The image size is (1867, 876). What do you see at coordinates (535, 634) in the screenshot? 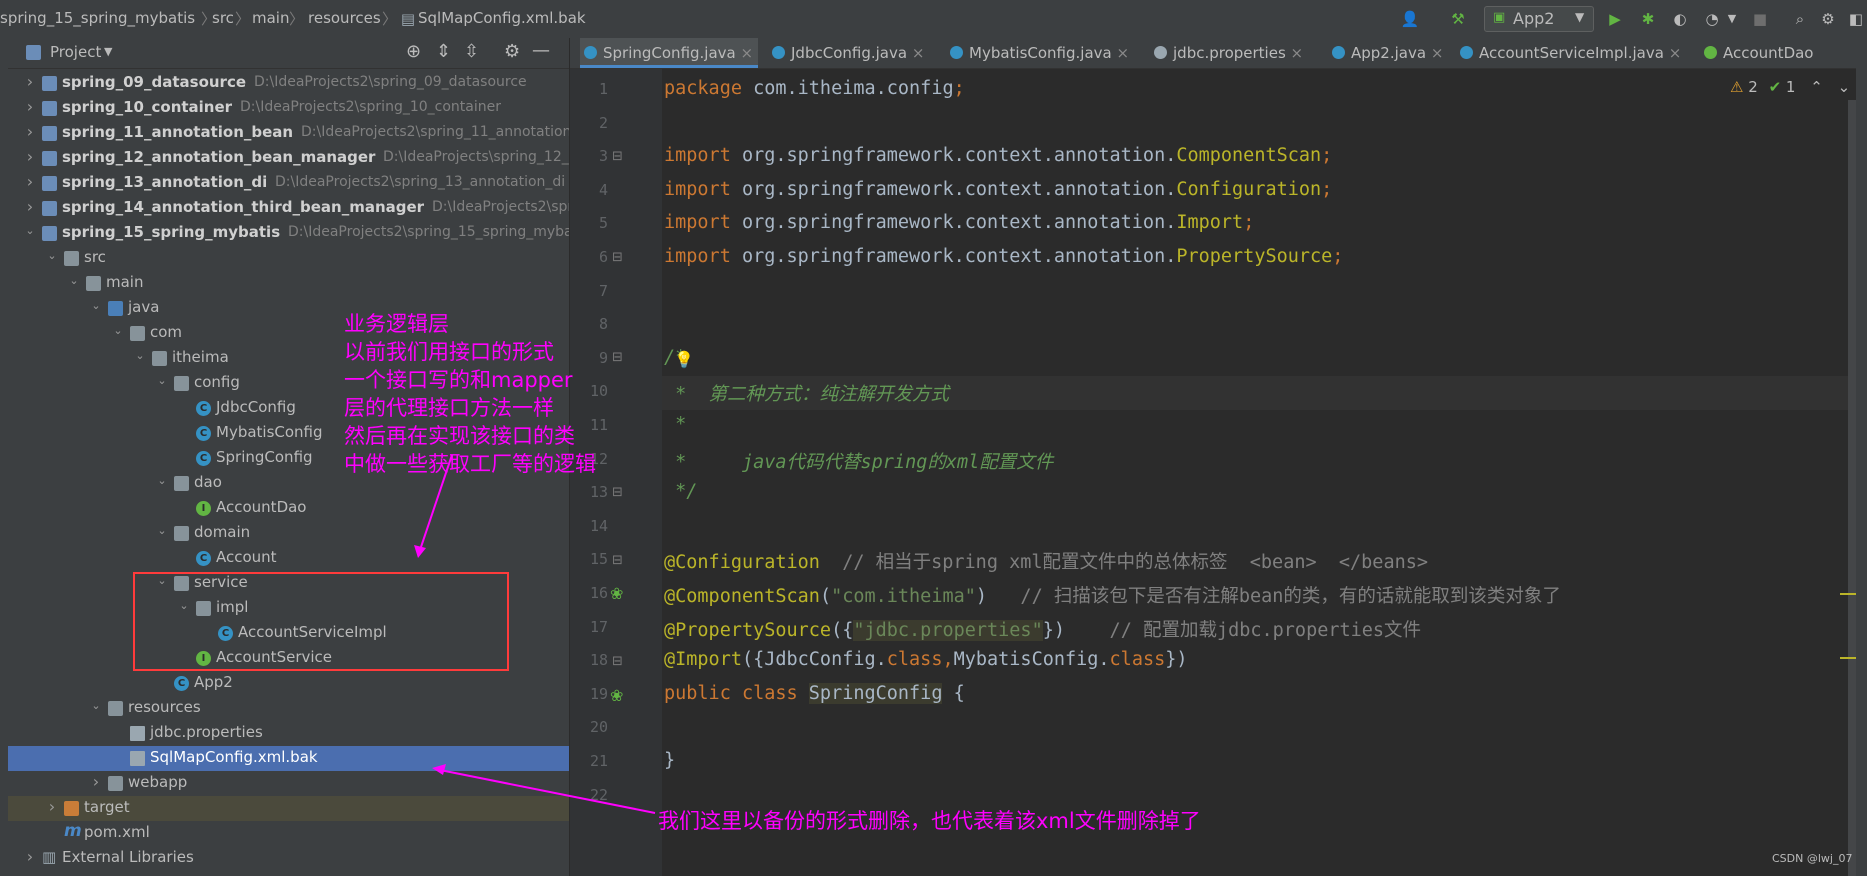
I see `annotation-arrows` at bounding box center [535, 634].